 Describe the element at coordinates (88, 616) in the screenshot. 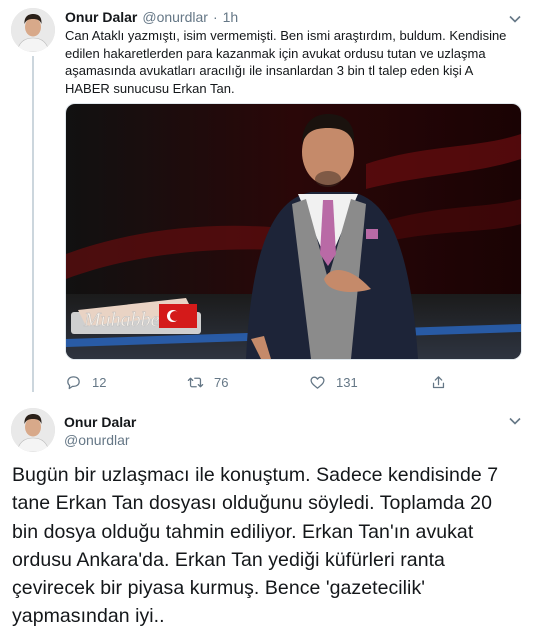

I see `tweet-text-line: yapmasından iyi..` at that location.